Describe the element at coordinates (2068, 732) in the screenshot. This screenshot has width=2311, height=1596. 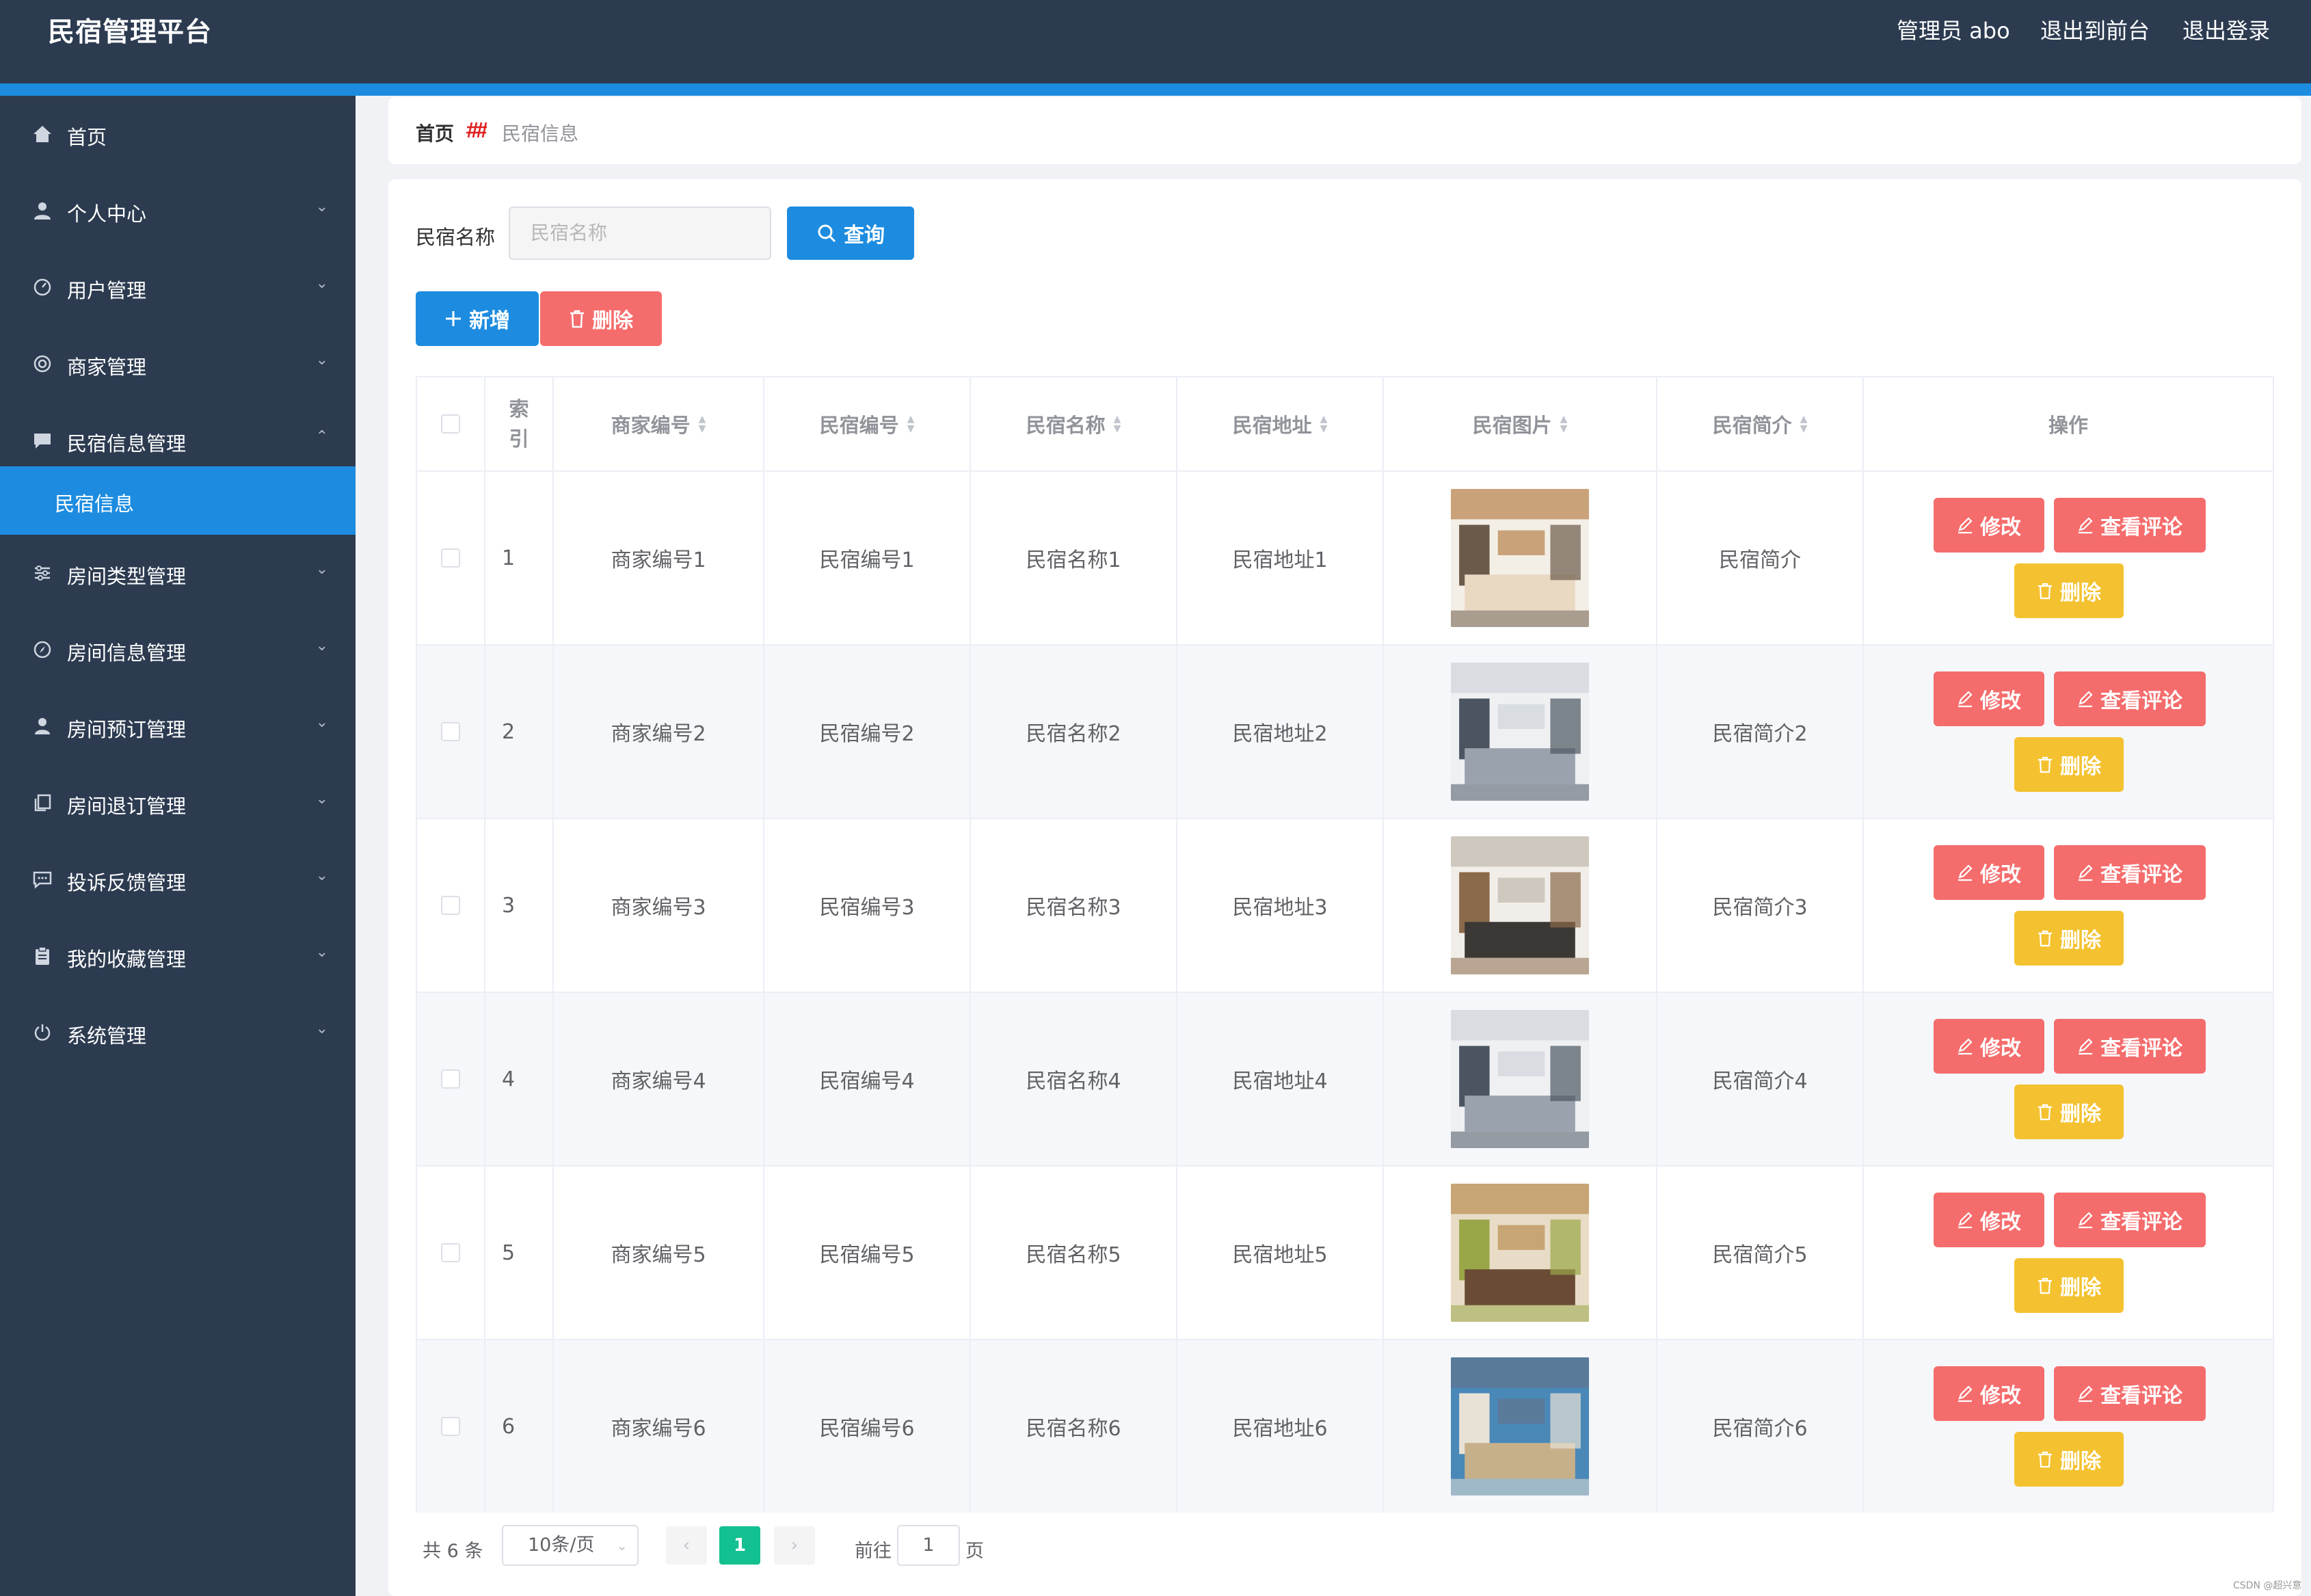
I see `actions-cell: 修改 查看评论删除` at that location.